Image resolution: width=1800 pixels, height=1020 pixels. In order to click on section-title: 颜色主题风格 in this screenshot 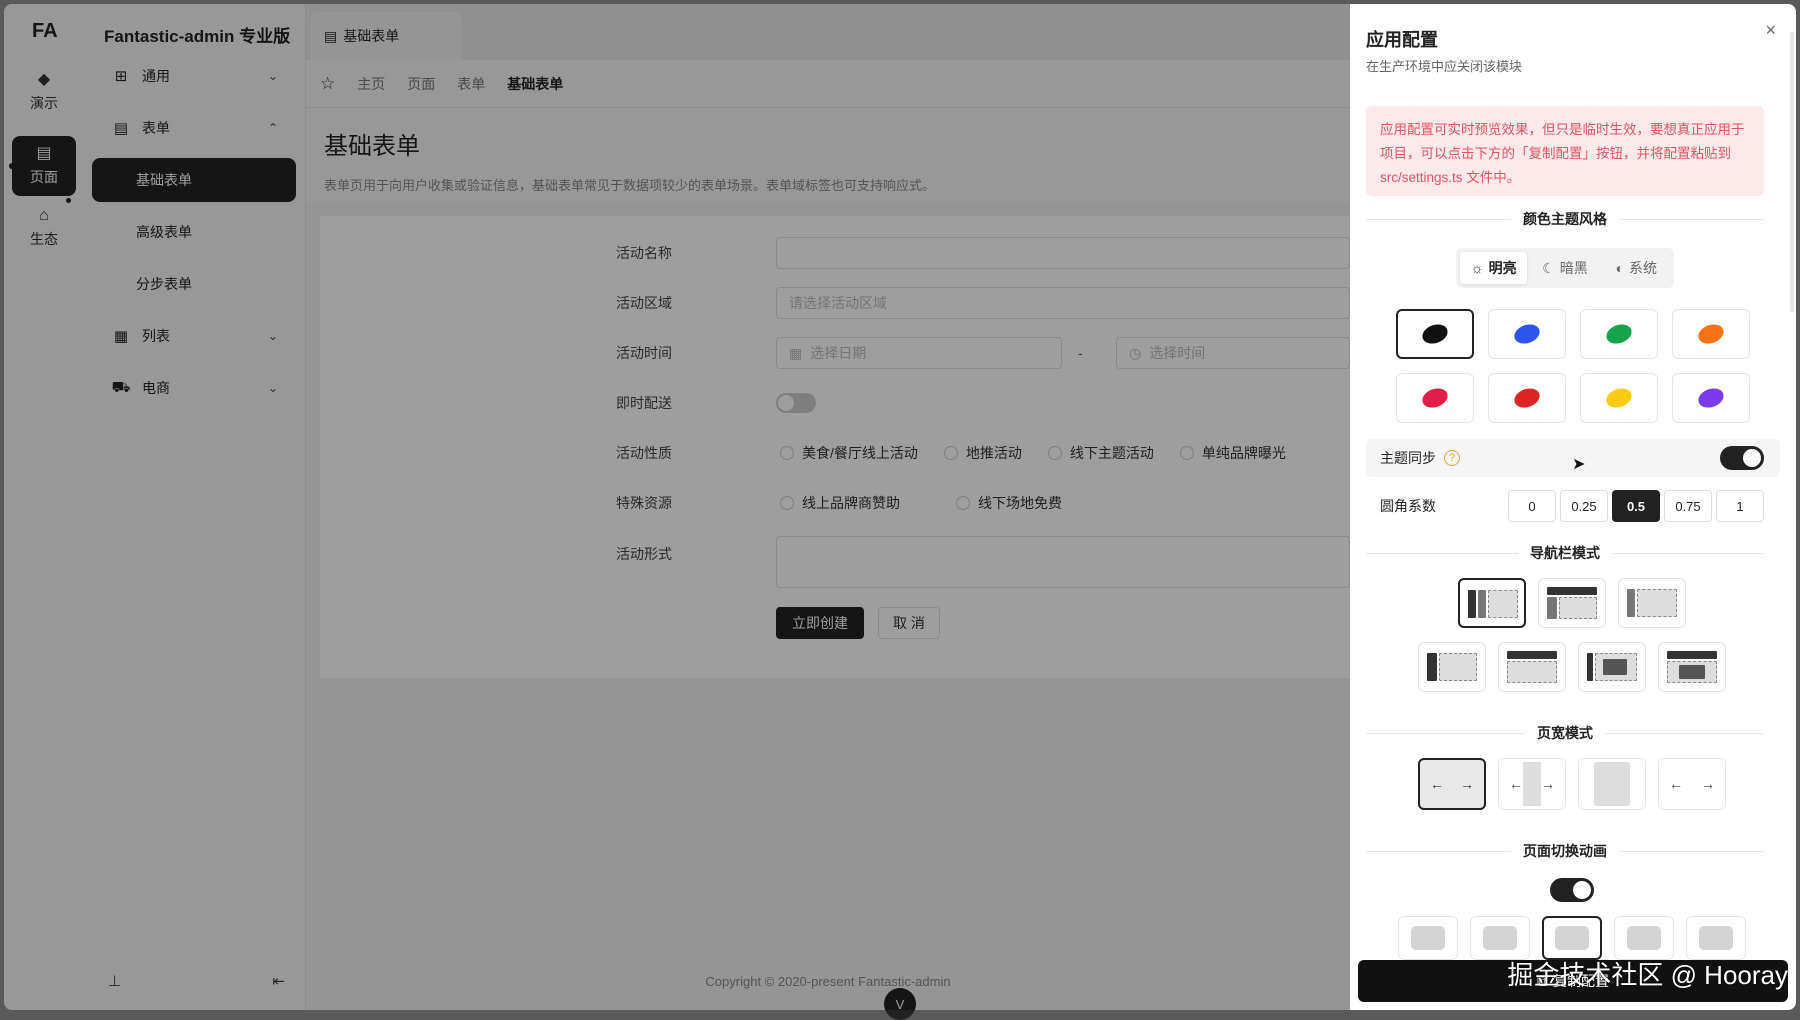, I will do `click(1565, 219)`.